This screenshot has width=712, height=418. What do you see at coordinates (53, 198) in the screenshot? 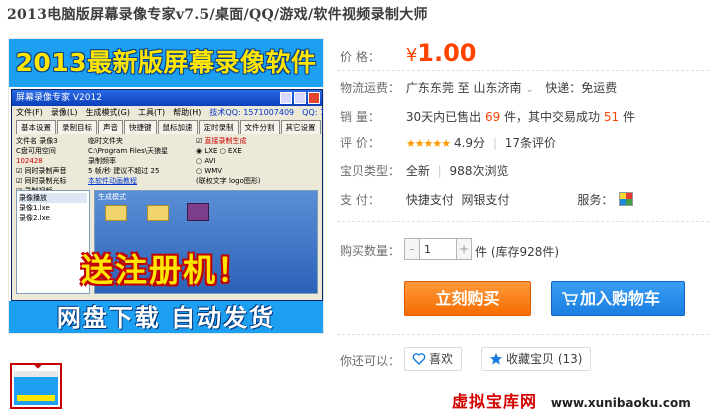
I see `recording-list-header: 录像播放` at bounding box center [53, 198].